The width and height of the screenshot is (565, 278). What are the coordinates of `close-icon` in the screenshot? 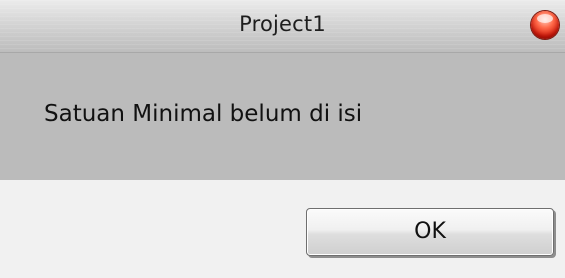 It's located at (545, 25).